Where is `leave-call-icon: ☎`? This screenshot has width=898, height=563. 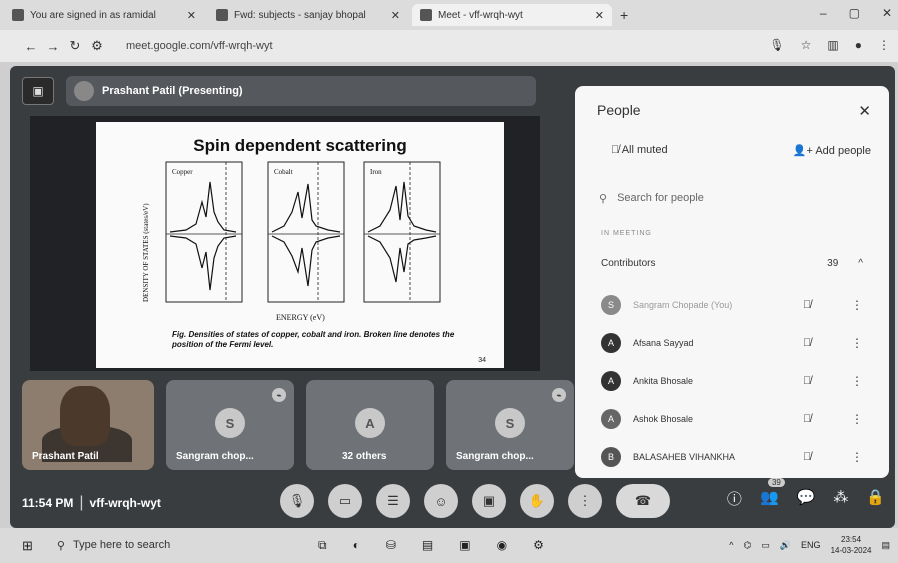
leave-call-icon: ☎ is located at coordinates (643, 501).